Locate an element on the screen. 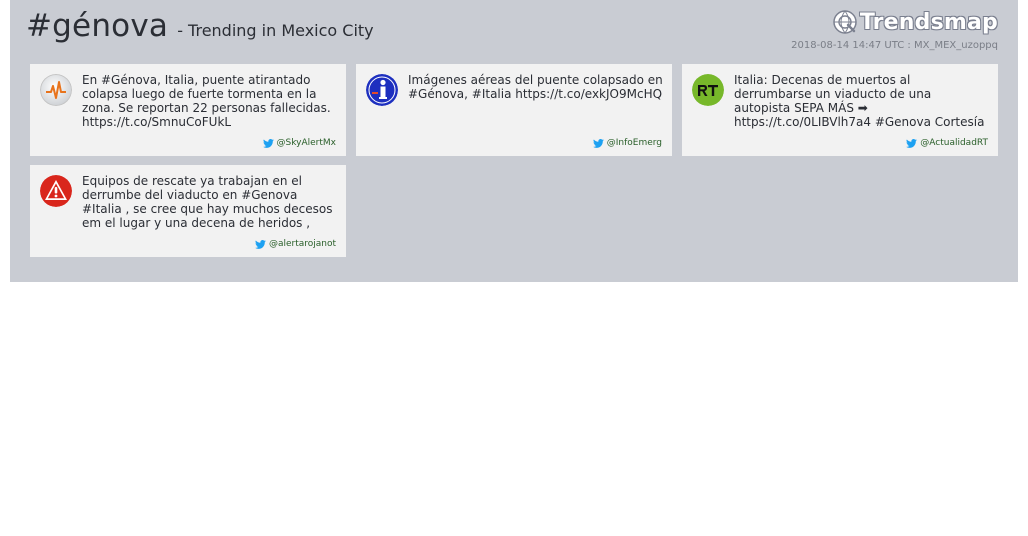 The width and height of the screenshot is (1028, 536). trend-subtitle: - Trending in Mexico City is located at coordinates (275, 30).